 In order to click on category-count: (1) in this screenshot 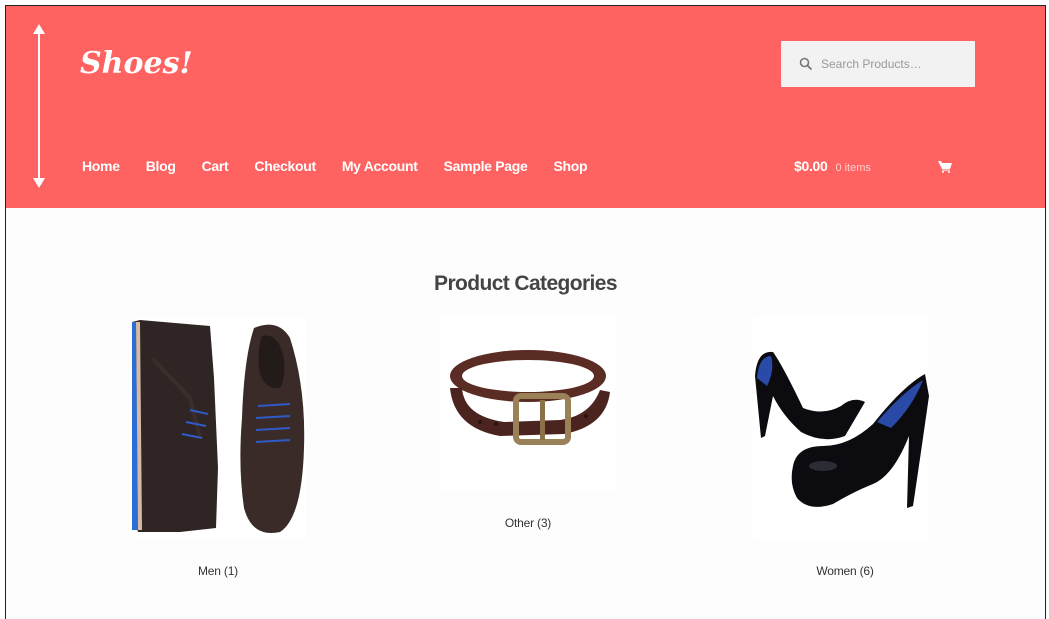, I will do `click(230, 571)`.